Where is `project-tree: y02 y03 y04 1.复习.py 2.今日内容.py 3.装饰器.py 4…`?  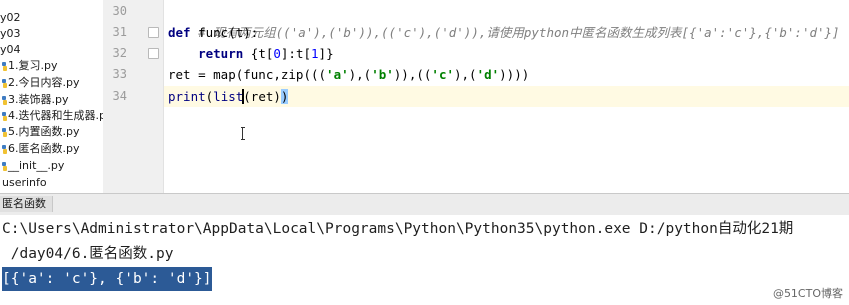 project-tree: y02 y03 y04 1.复习.py 2.今日内容.py 3.装饰器.py 4… is located at coordinates (52, 96).